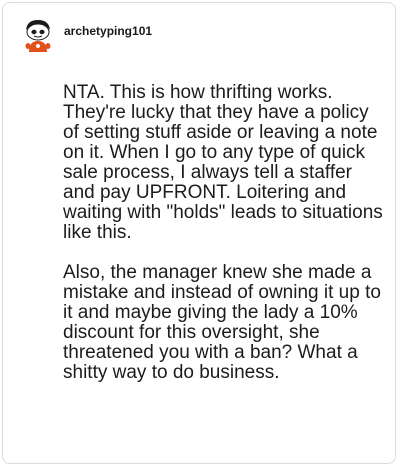  I want to click on username: archetyping101, so click(108, 31).